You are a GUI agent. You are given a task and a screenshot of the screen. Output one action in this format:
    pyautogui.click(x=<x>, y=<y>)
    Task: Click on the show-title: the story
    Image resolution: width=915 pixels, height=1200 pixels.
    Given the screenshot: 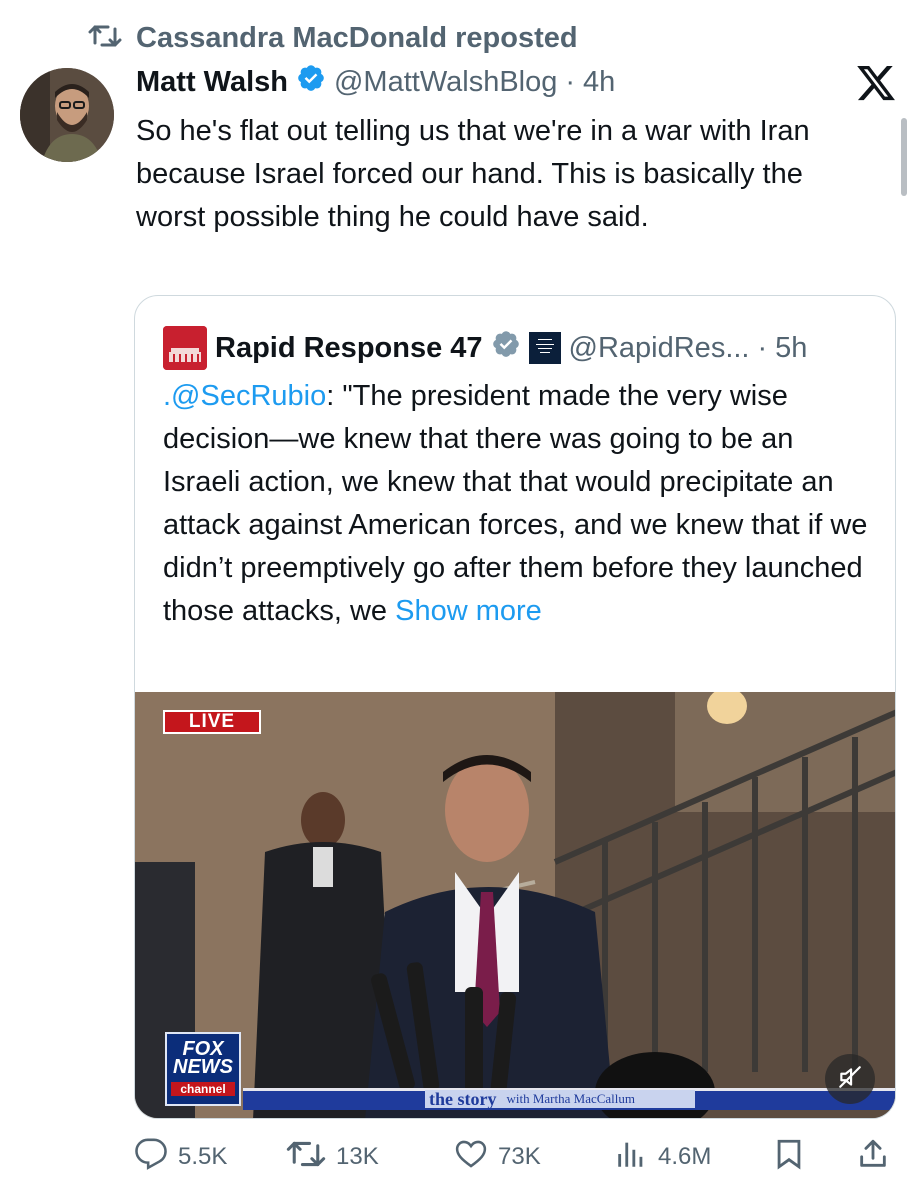 What is the action you would take?
    pyautogui.click(x=463, y=1098)
    